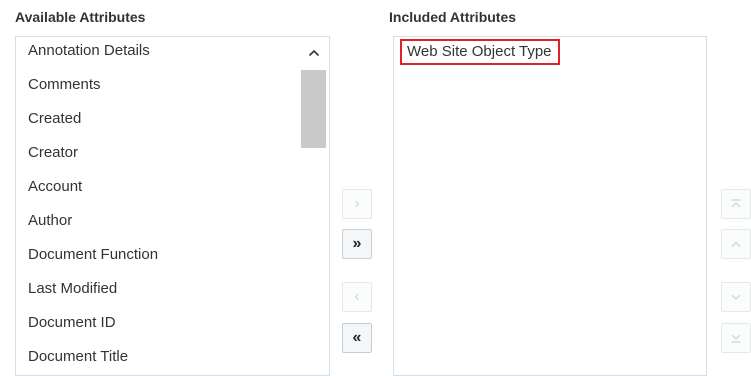 Image resolution: width=751 pixels, height=376 pixels. I want to click on list-item-account: Account, so click(55, 186).